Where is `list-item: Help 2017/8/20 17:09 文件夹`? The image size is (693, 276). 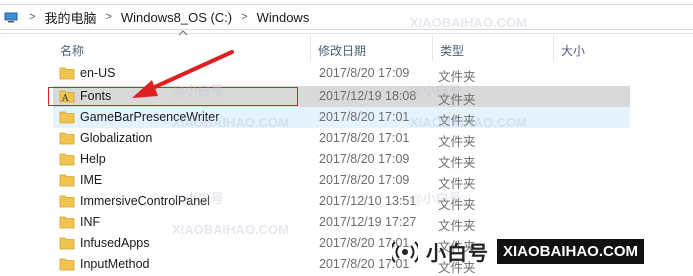 list-item: Help 2017/8/20 17:09 文件夹 is located at coordinates (341, 159).